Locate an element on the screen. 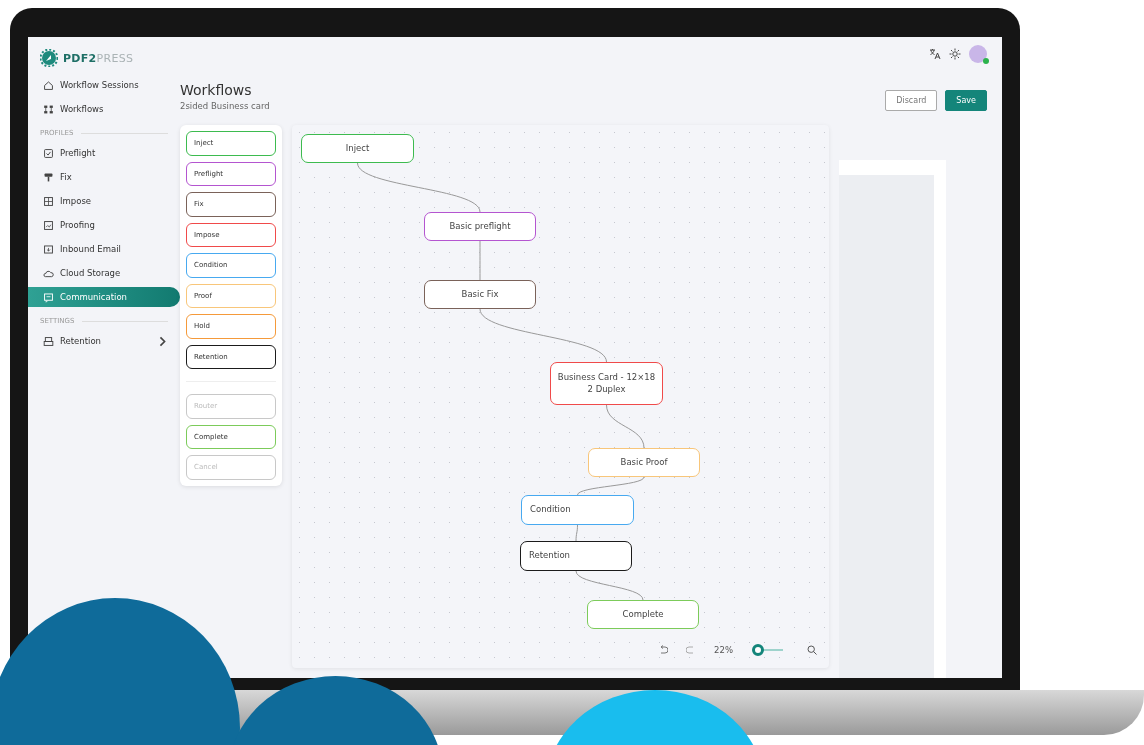 This screenshot has height=745, width=1144. sidebar-item: Workflows is located at coordinates (104, 109).